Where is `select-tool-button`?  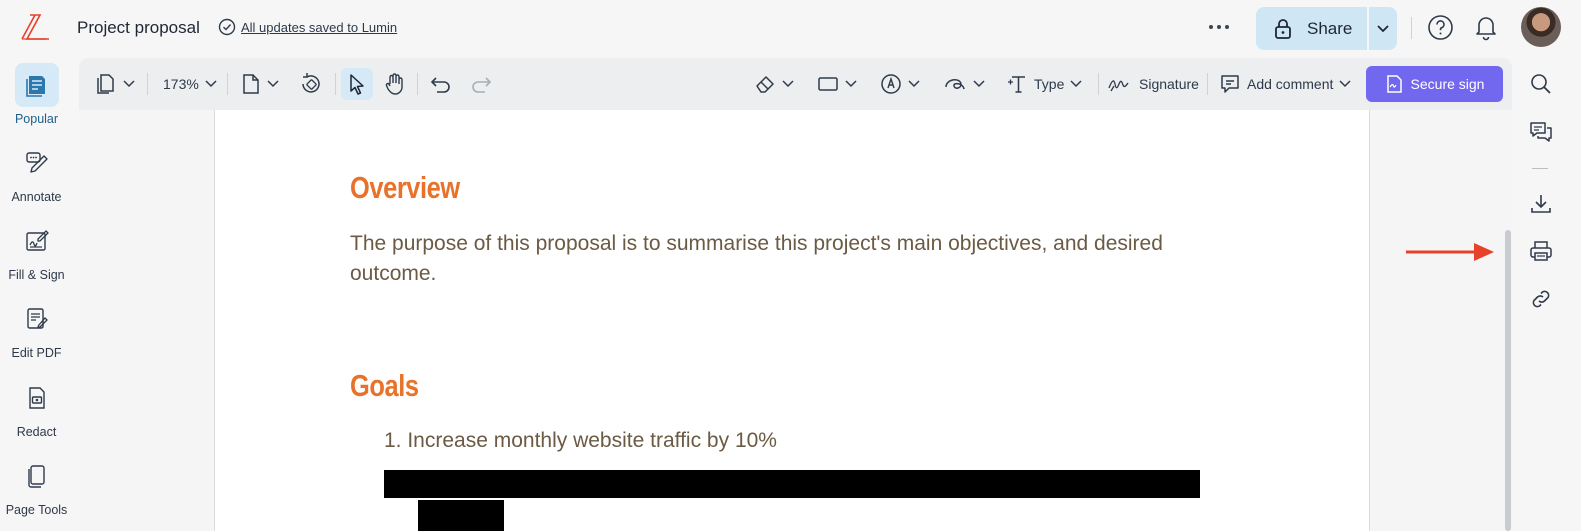
select-tool-button is located at coordinates (357, 84).